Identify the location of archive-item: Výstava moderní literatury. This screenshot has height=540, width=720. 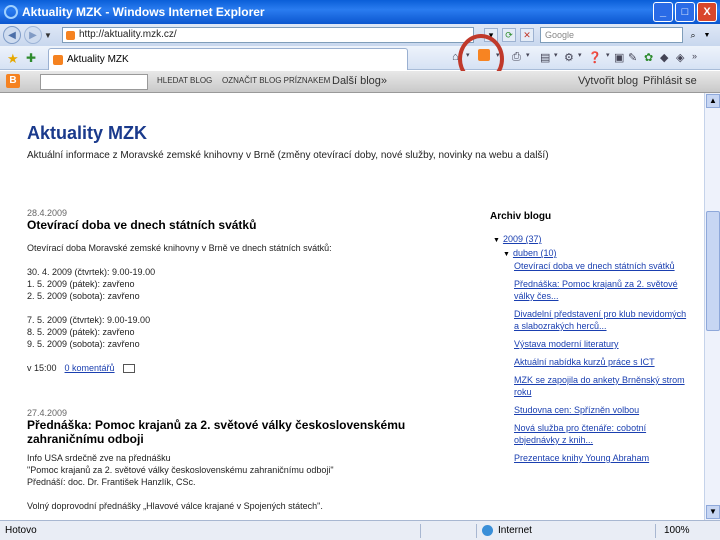
(602, 344).